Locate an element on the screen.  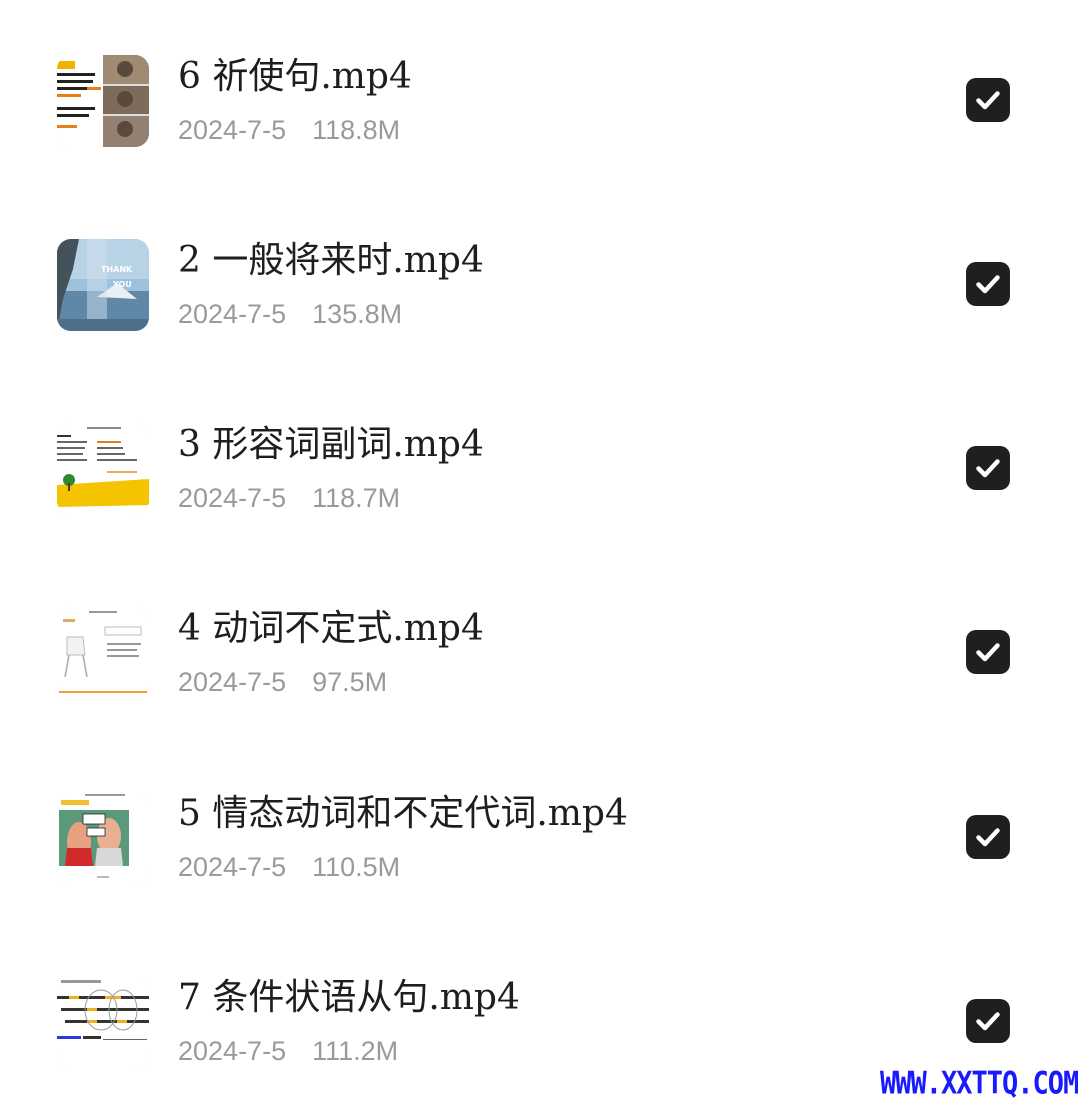
file-name: 5 情态动词和不定代词.mp4 is located at coordinates (403, 813).